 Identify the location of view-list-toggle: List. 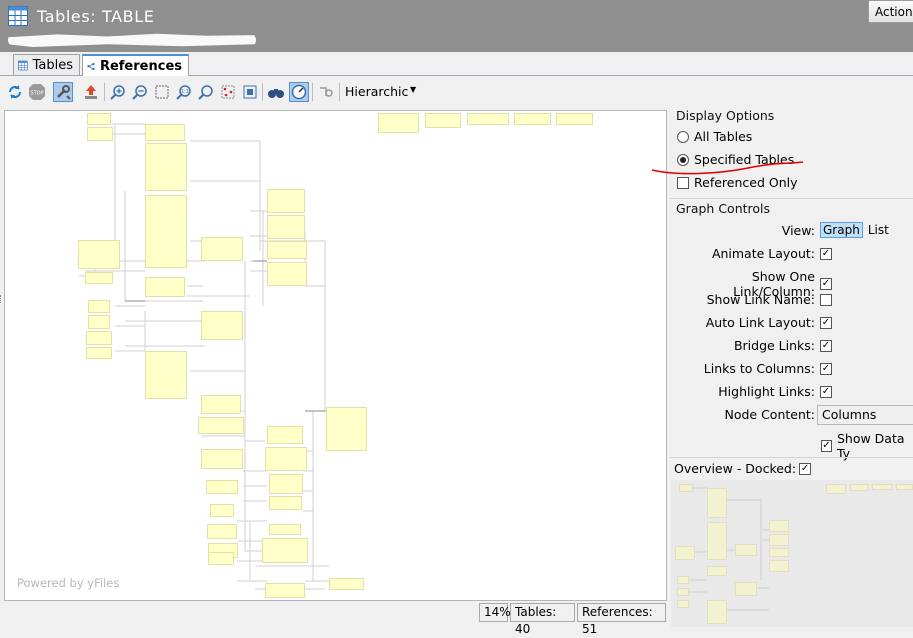
(878, 230).